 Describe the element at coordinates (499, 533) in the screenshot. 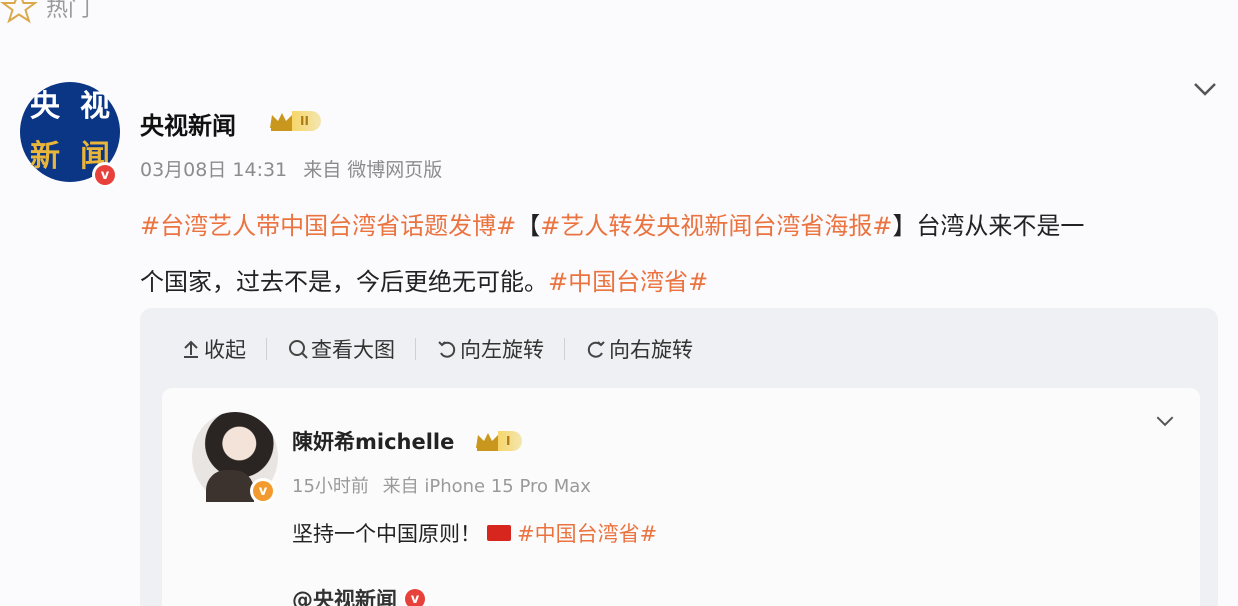

I see `china-flag-icon` at that location.